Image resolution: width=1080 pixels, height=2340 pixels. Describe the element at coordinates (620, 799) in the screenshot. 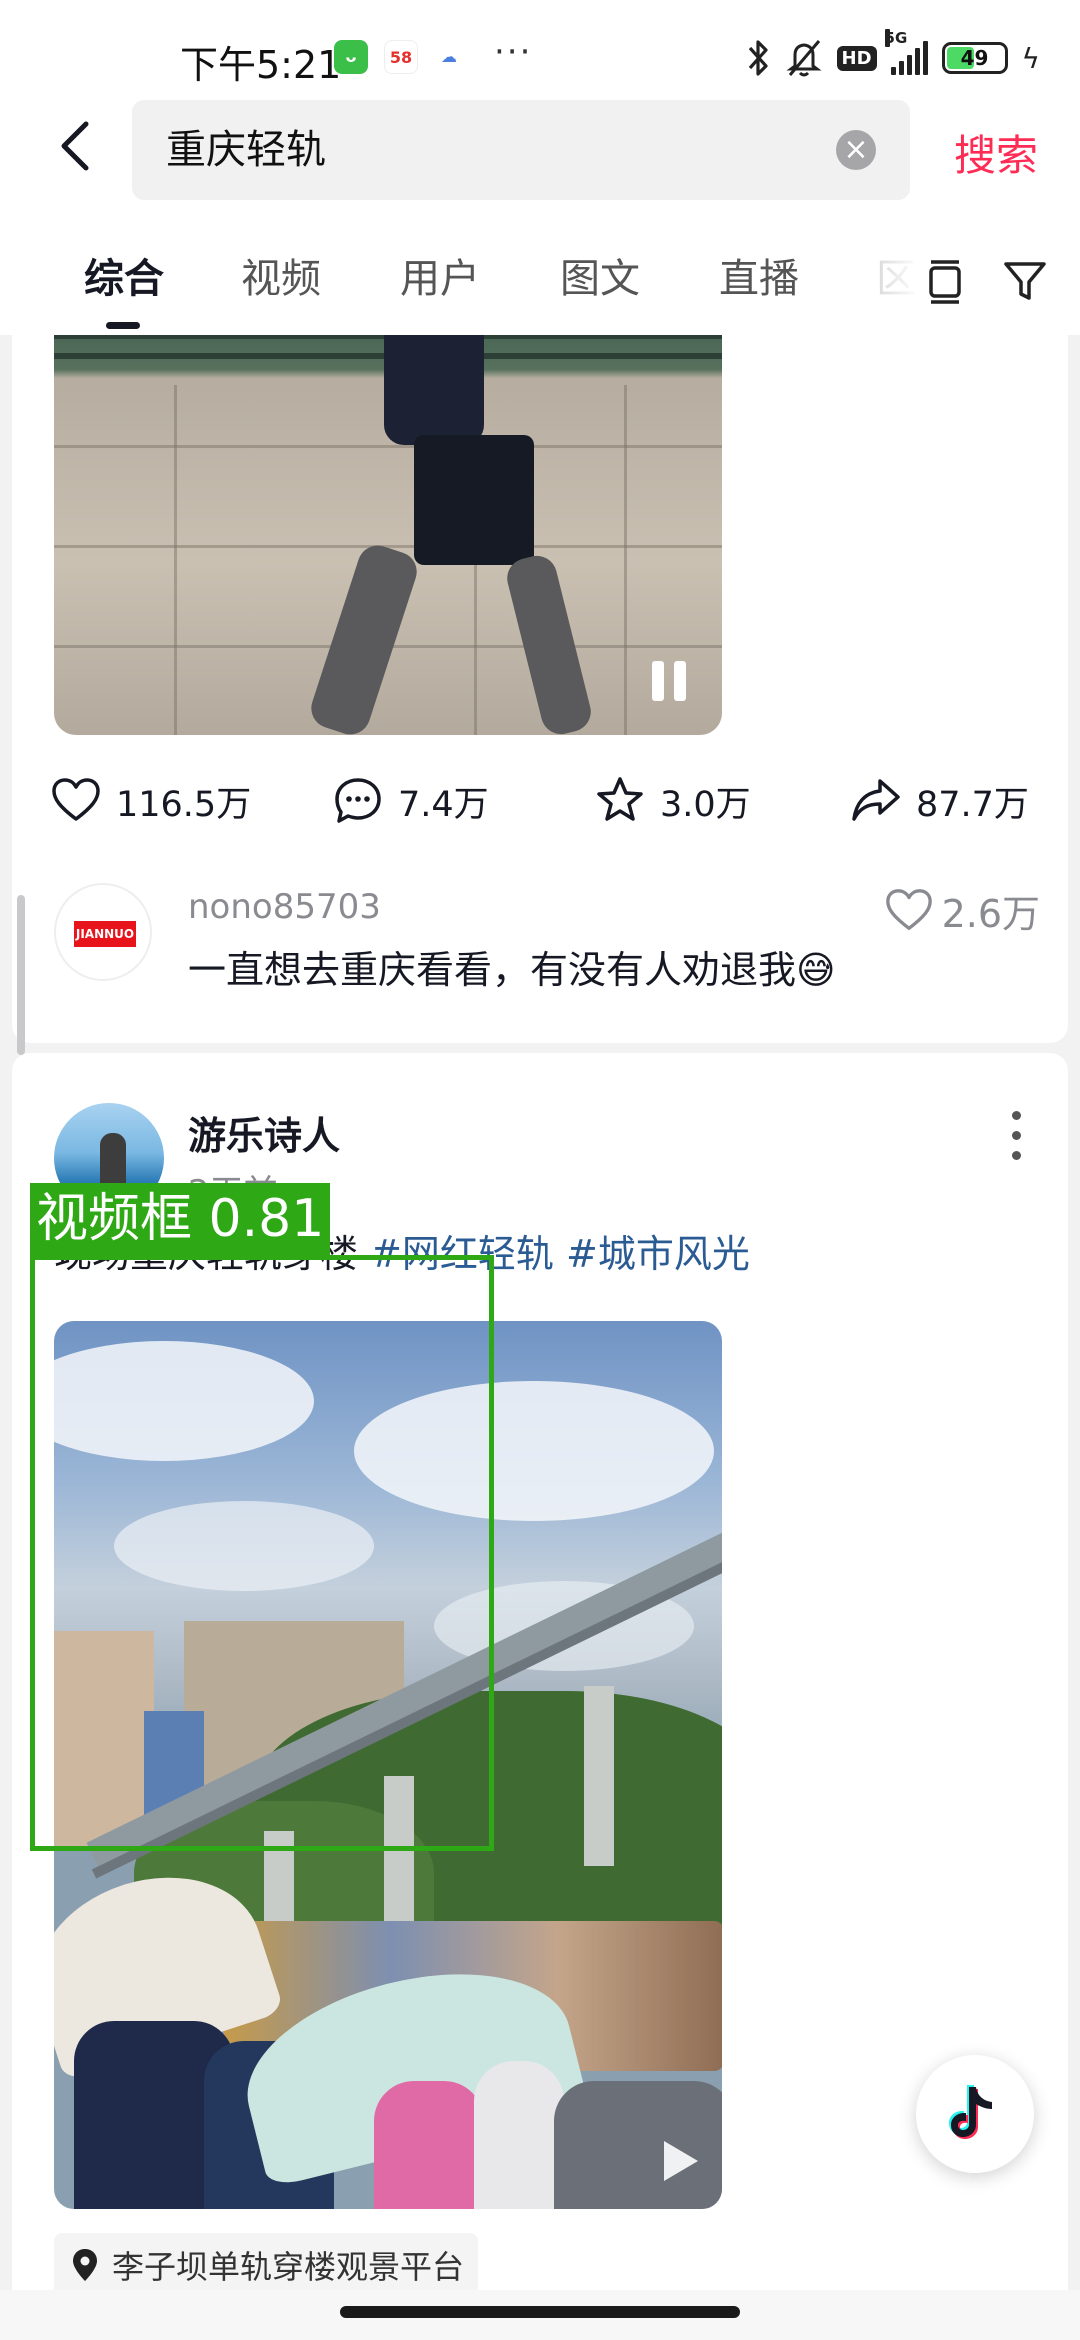

I see `star-icon` at that location.